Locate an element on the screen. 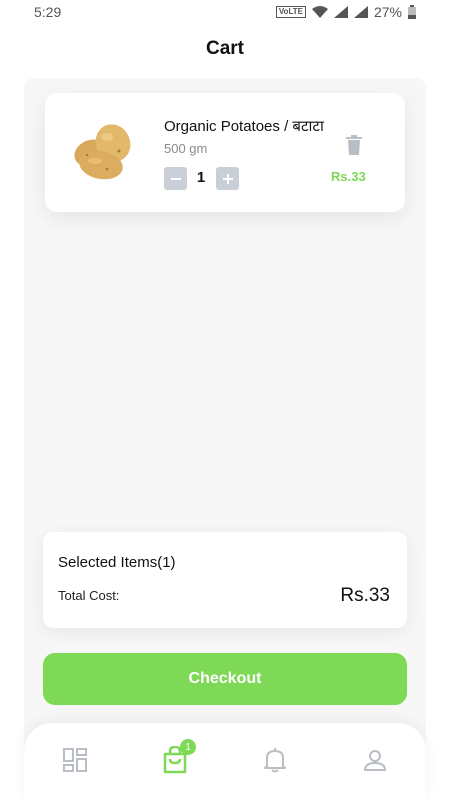 The width and height of the screenshot is (450, 800). nav-item-profile is located at coordinates (375, 760).